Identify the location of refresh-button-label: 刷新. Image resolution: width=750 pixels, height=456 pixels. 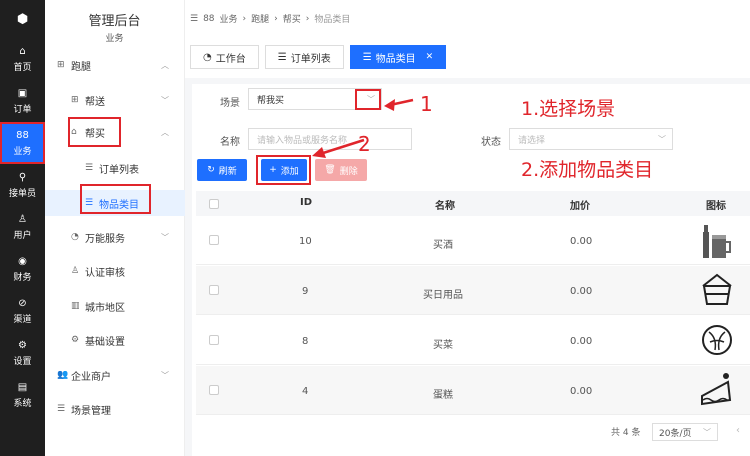
(227, 171).